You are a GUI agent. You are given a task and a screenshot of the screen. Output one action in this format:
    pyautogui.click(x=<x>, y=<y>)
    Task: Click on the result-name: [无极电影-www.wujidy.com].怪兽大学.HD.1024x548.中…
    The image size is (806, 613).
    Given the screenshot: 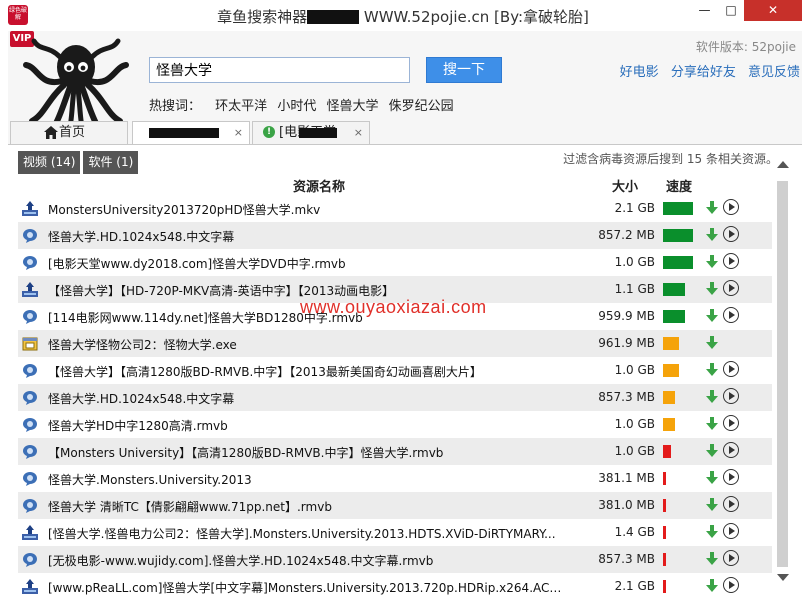 What is the action you would take?
    pyautogui.click(x=308, y=560)
    